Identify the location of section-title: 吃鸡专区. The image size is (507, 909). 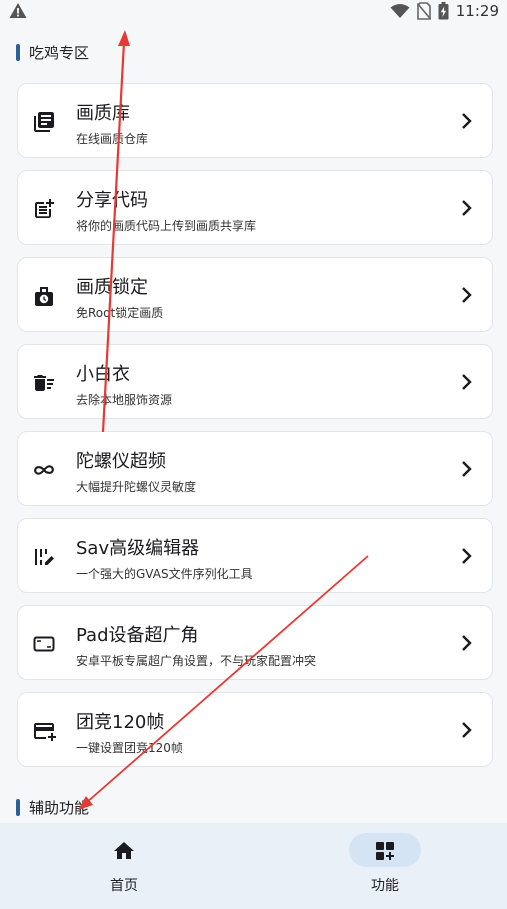
(59, 52).